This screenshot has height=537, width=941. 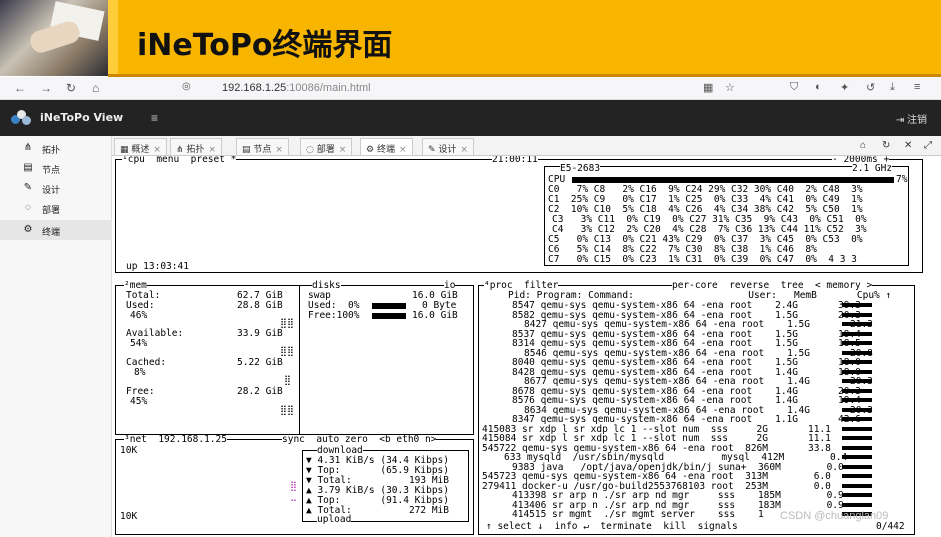 I want to click on uptime: up 13:03:41, so click(x=157, y=266).